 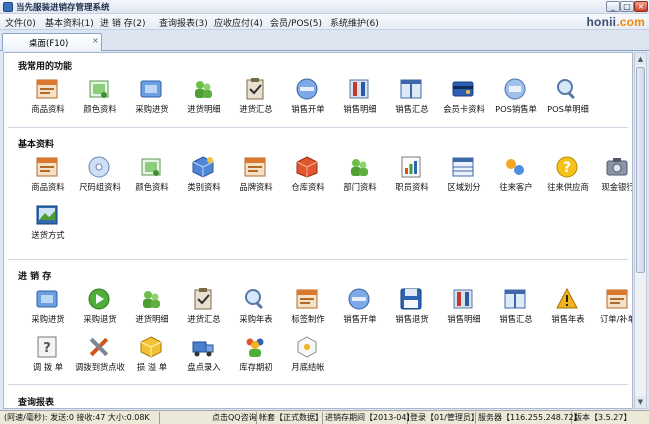 What do you see at coordinates (238, 22) in the screenshot?
I see `menu-payables: 应收应付(4)` at bounding box center [238, 22].